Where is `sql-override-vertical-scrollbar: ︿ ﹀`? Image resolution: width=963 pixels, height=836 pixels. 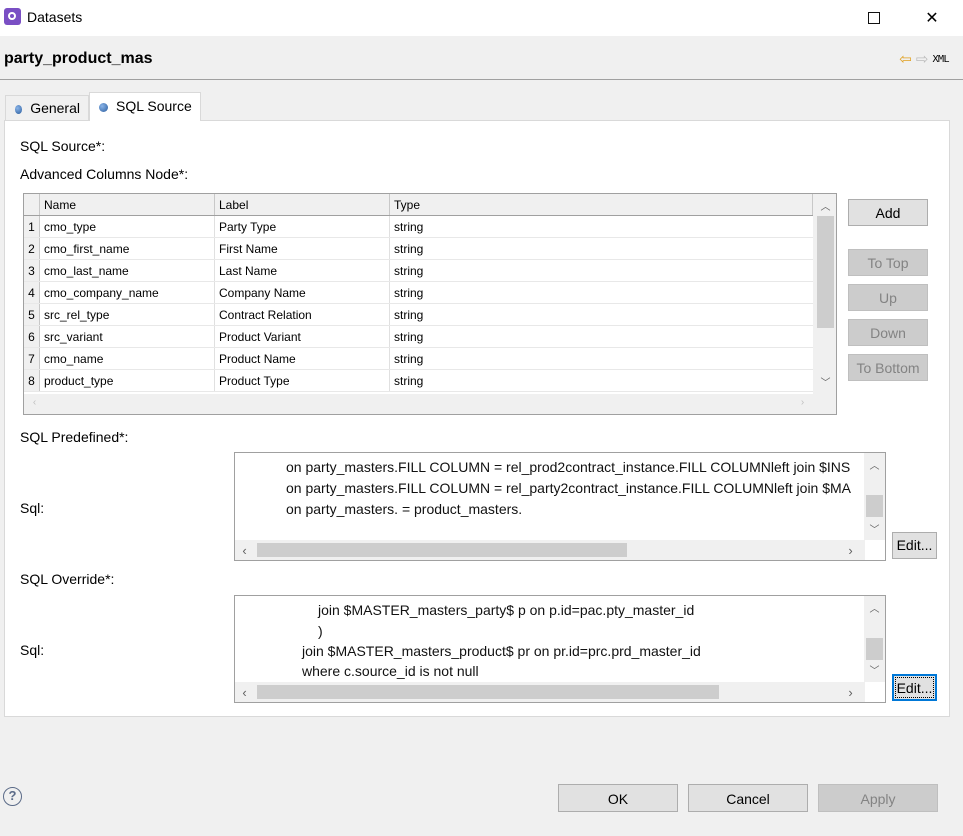 sql-override-vertical-scrollbar: ︿ ﹀ is located at coordinates (874, 639).